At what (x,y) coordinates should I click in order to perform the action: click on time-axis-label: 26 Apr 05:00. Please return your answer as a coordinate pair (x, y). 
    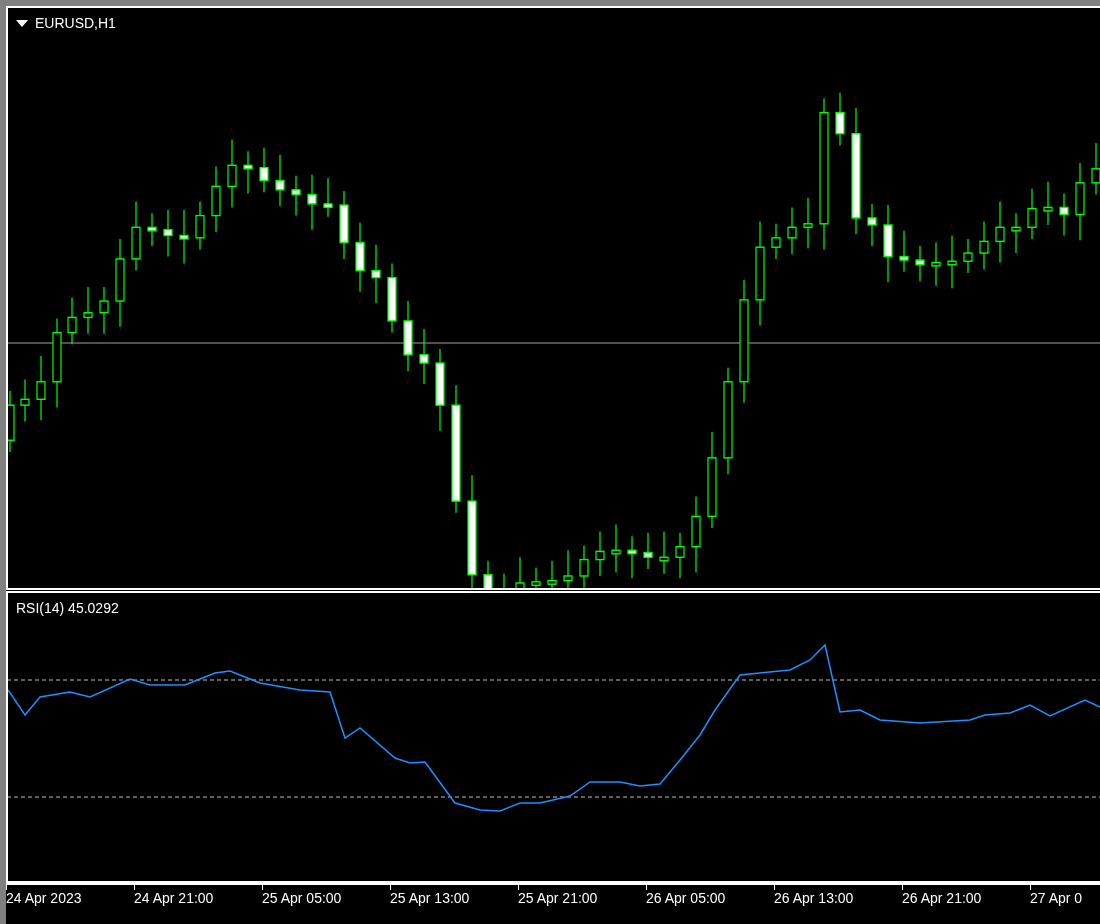
    Looking at the image, I should click on (686, 898).